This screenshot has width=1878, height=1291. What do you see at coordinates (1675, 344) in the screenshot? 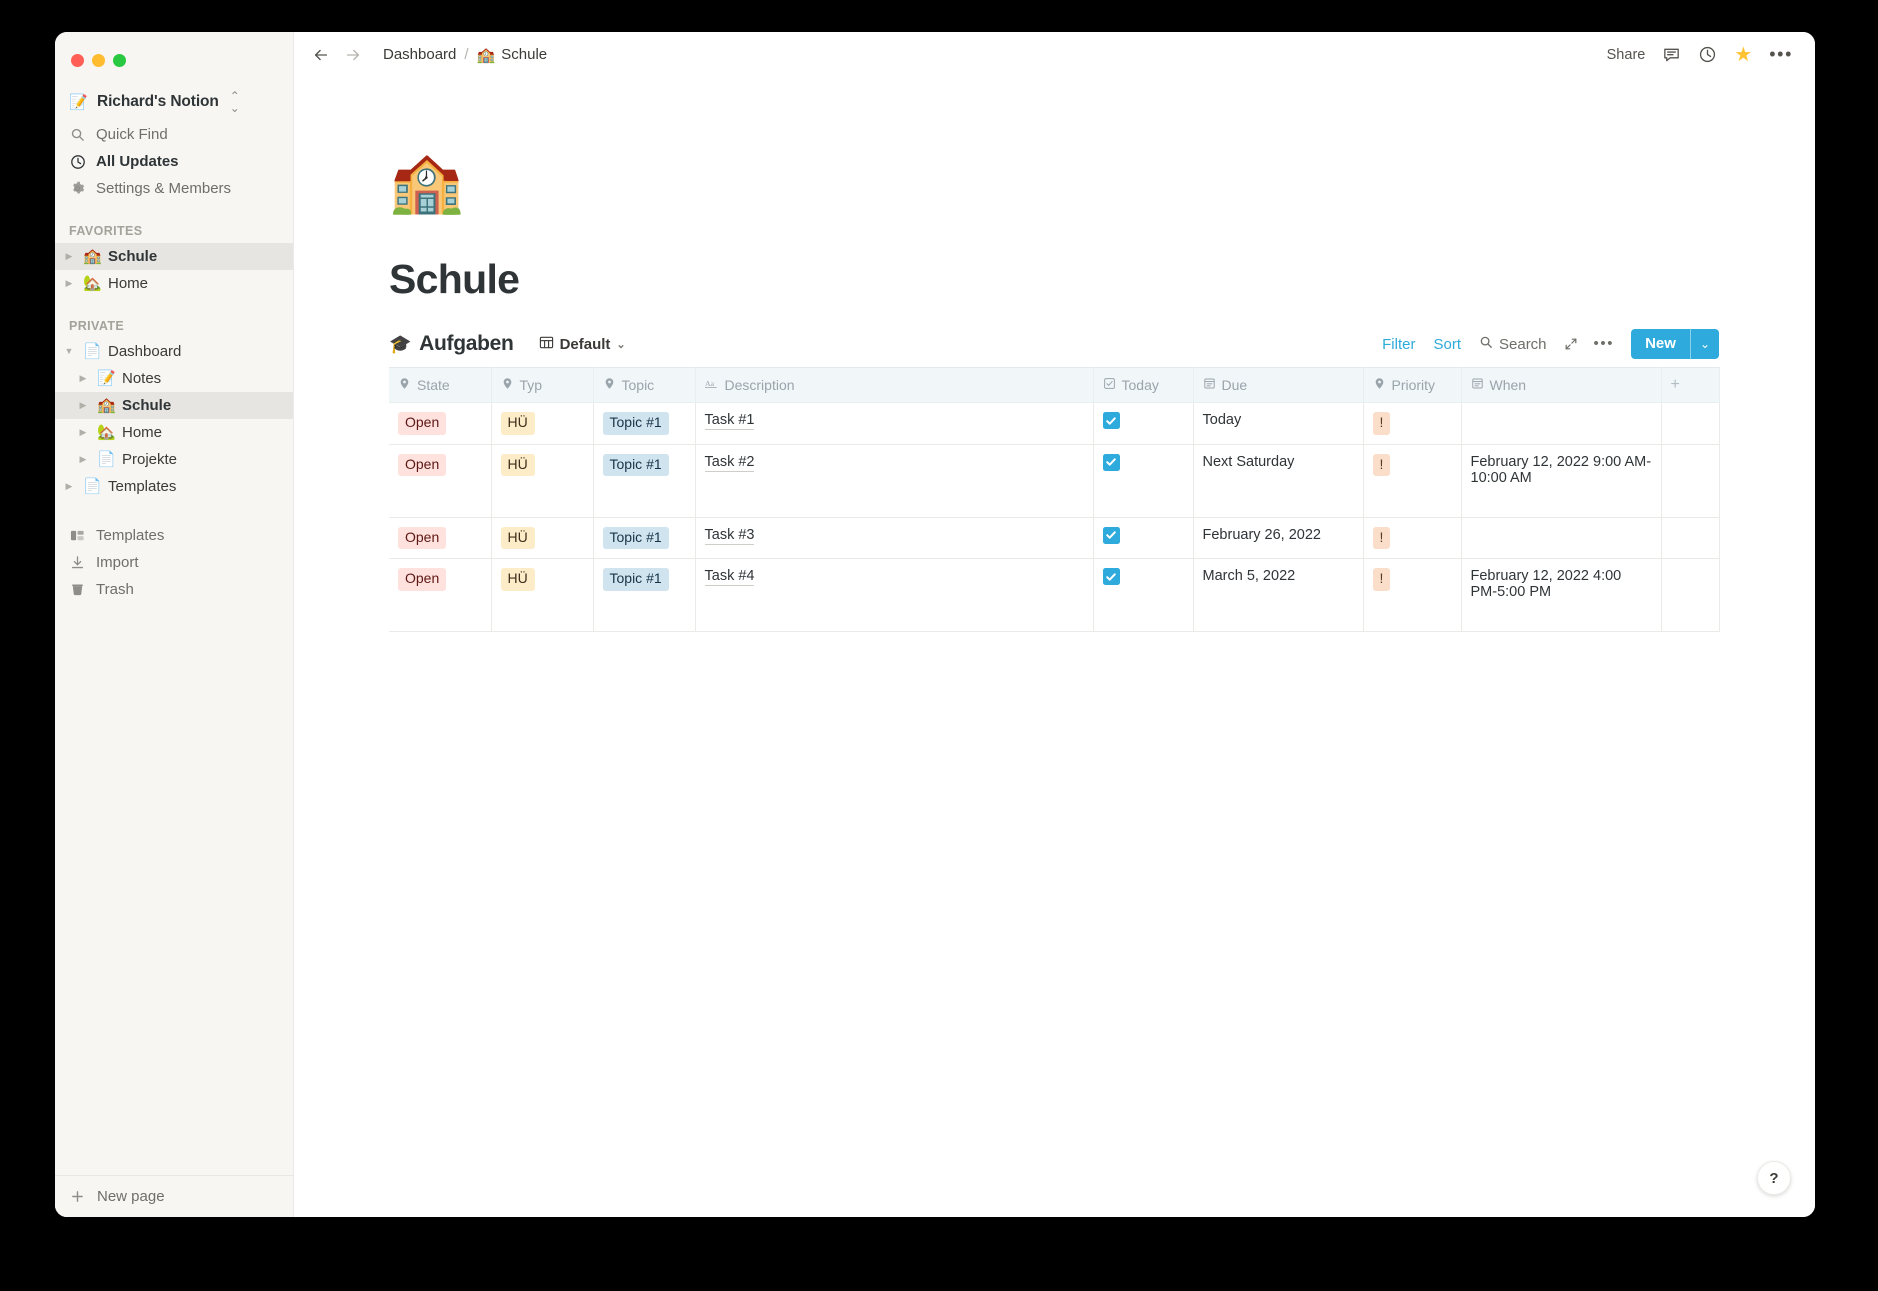
I see `new-row-button: New ⌄` at bounding box center [1675, 344].